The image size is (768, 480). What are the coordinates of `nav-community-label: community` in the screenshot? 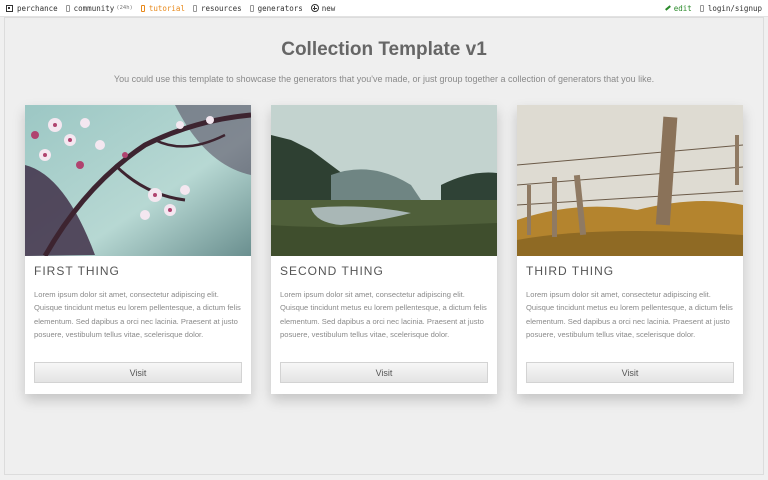 It's located at (94, 8).